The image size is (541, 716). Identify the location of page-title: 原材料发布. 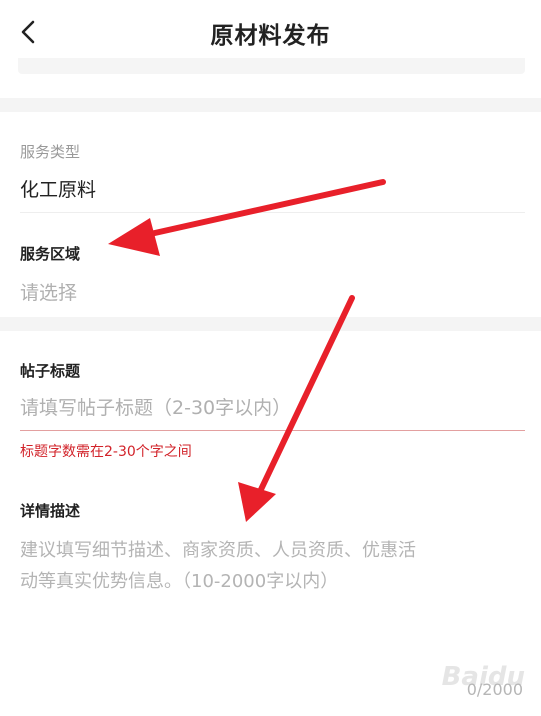
(270, 36).